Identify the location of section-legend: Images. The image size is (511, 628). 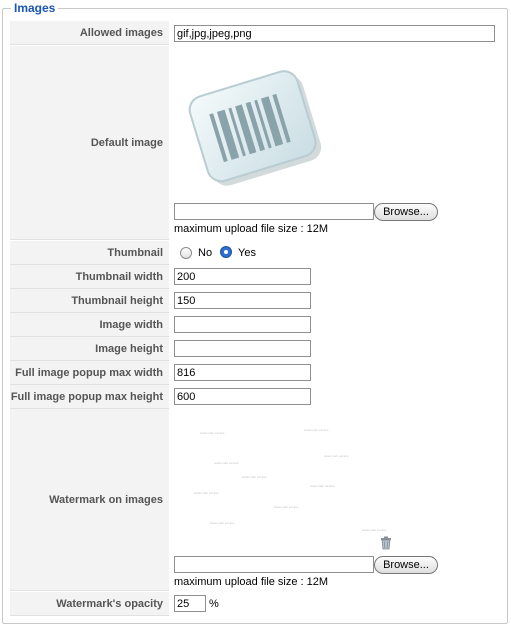
(35, 8).